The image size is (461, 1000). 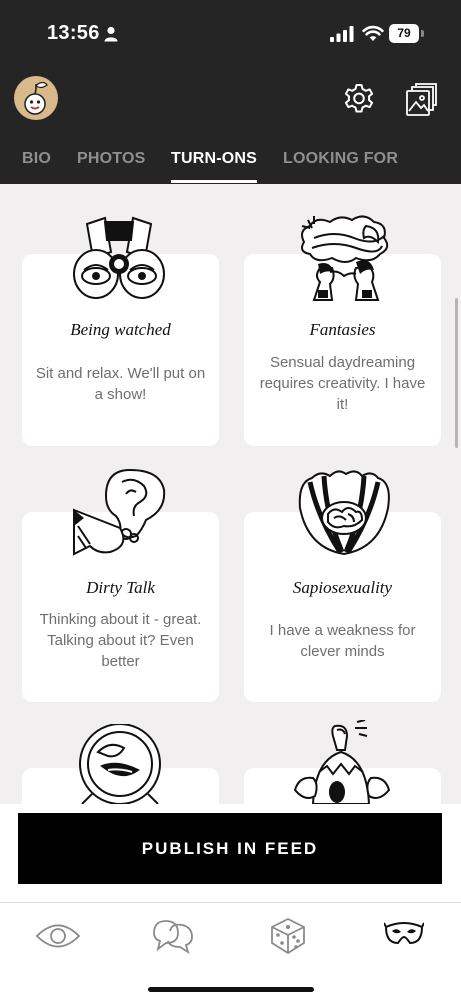 What do you see at coordinates (120, 515) in the screenshot?
I see `ear-illustration` at bounding box center [120, 515].